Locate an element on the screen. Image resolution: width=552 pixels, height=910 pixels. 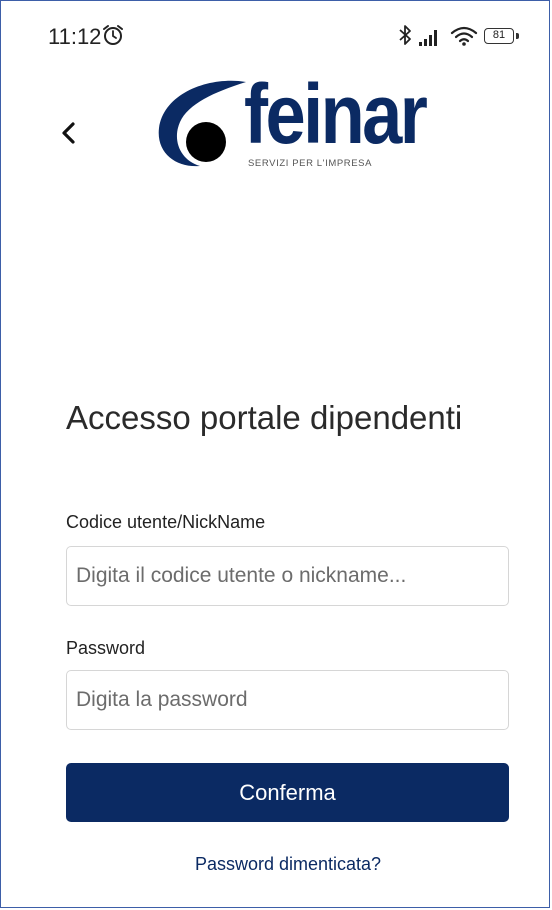
logo-wordmark: feinar is located at coordinates (336, 114).